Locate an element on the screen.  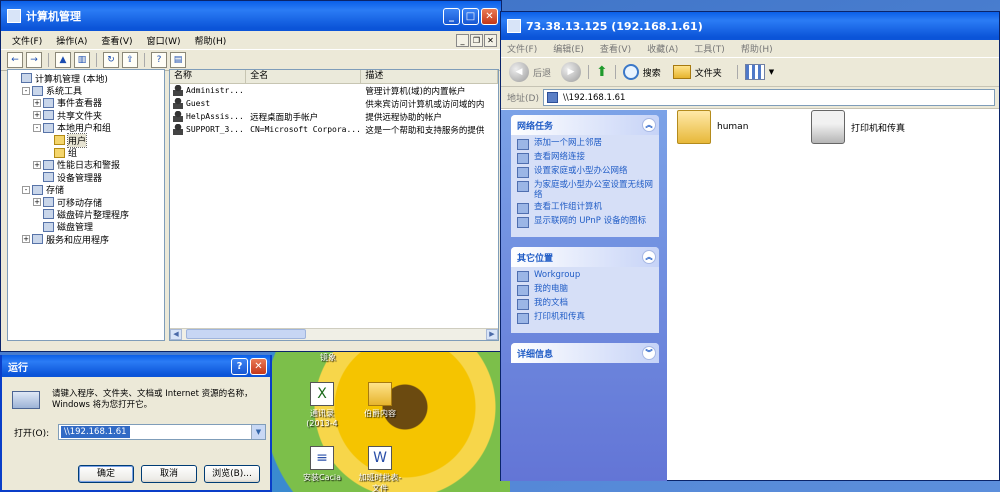
task-link: 打印机和传真 is located at coordinates (586, 318).